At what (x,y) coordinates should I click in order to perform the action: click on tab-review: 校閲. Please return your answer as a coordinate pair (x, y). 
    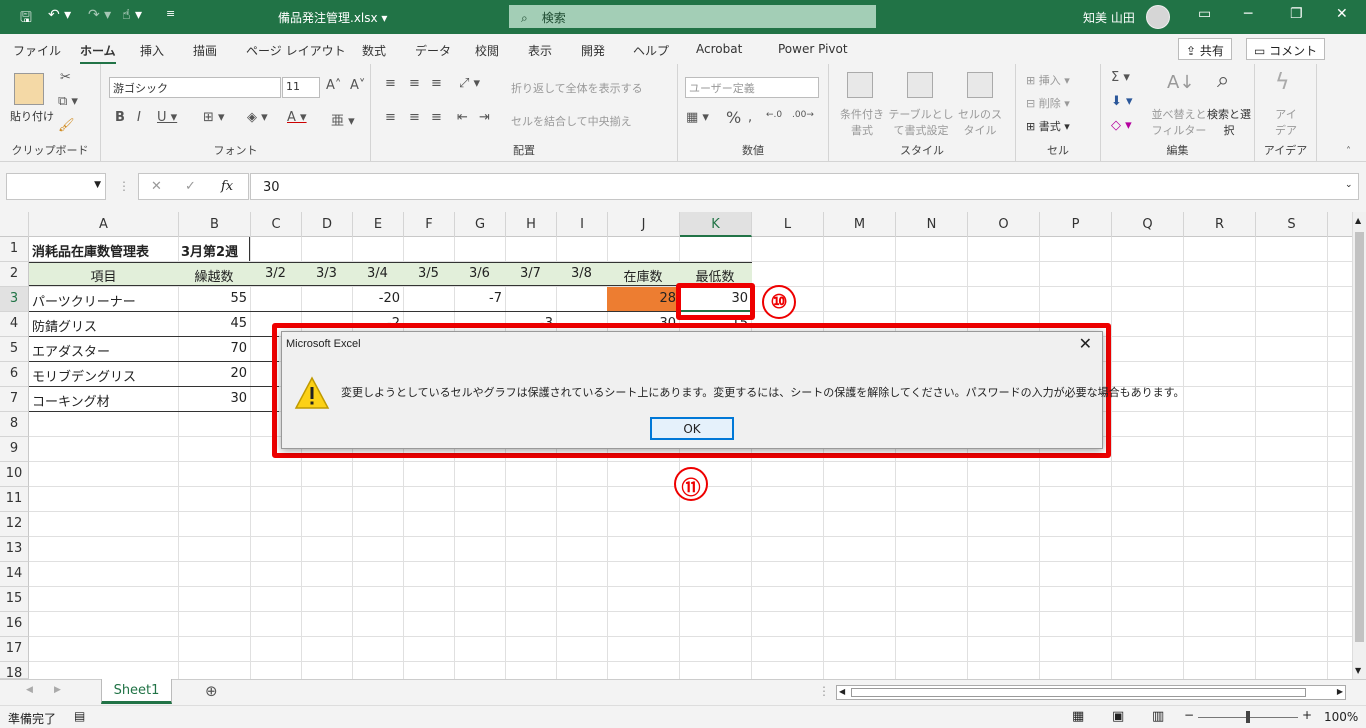
    Looking at the image, I should click on (487, 50).